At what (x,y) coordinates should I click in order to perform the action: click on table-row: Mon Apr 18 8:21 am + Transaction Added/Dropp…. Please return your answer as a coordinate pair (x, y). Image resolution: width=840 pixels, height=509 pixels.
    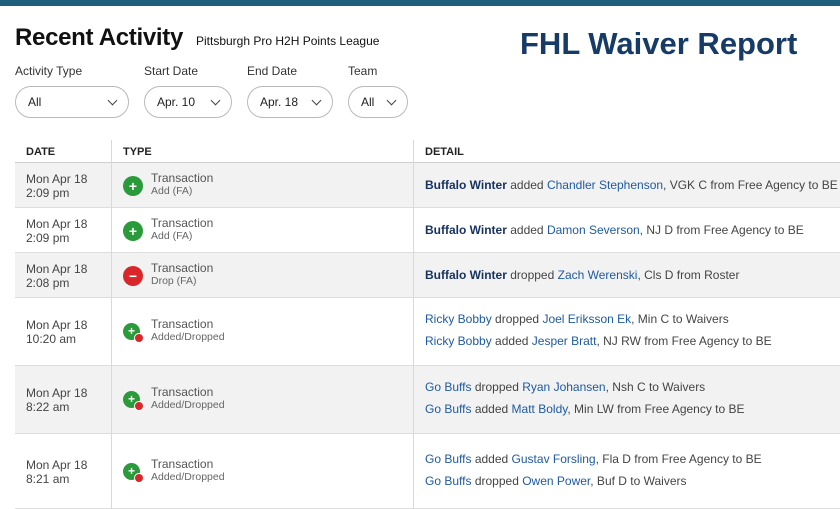
    Looking at the image, I should click on (427, 471).